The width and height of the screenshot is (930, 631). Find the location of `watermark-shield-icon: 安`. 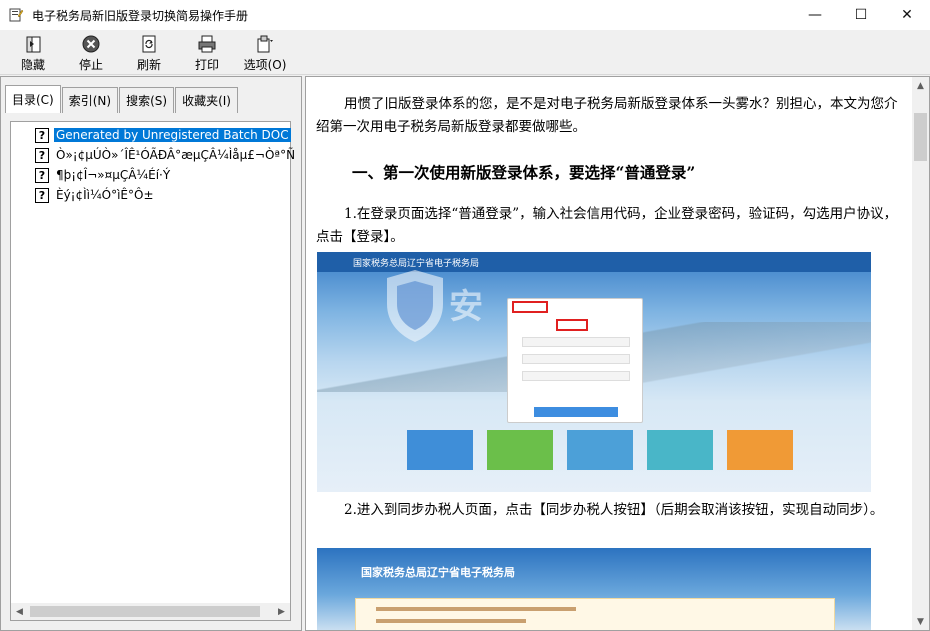

watermark-shield-icon: 安 is located at coordinates (435, 306).